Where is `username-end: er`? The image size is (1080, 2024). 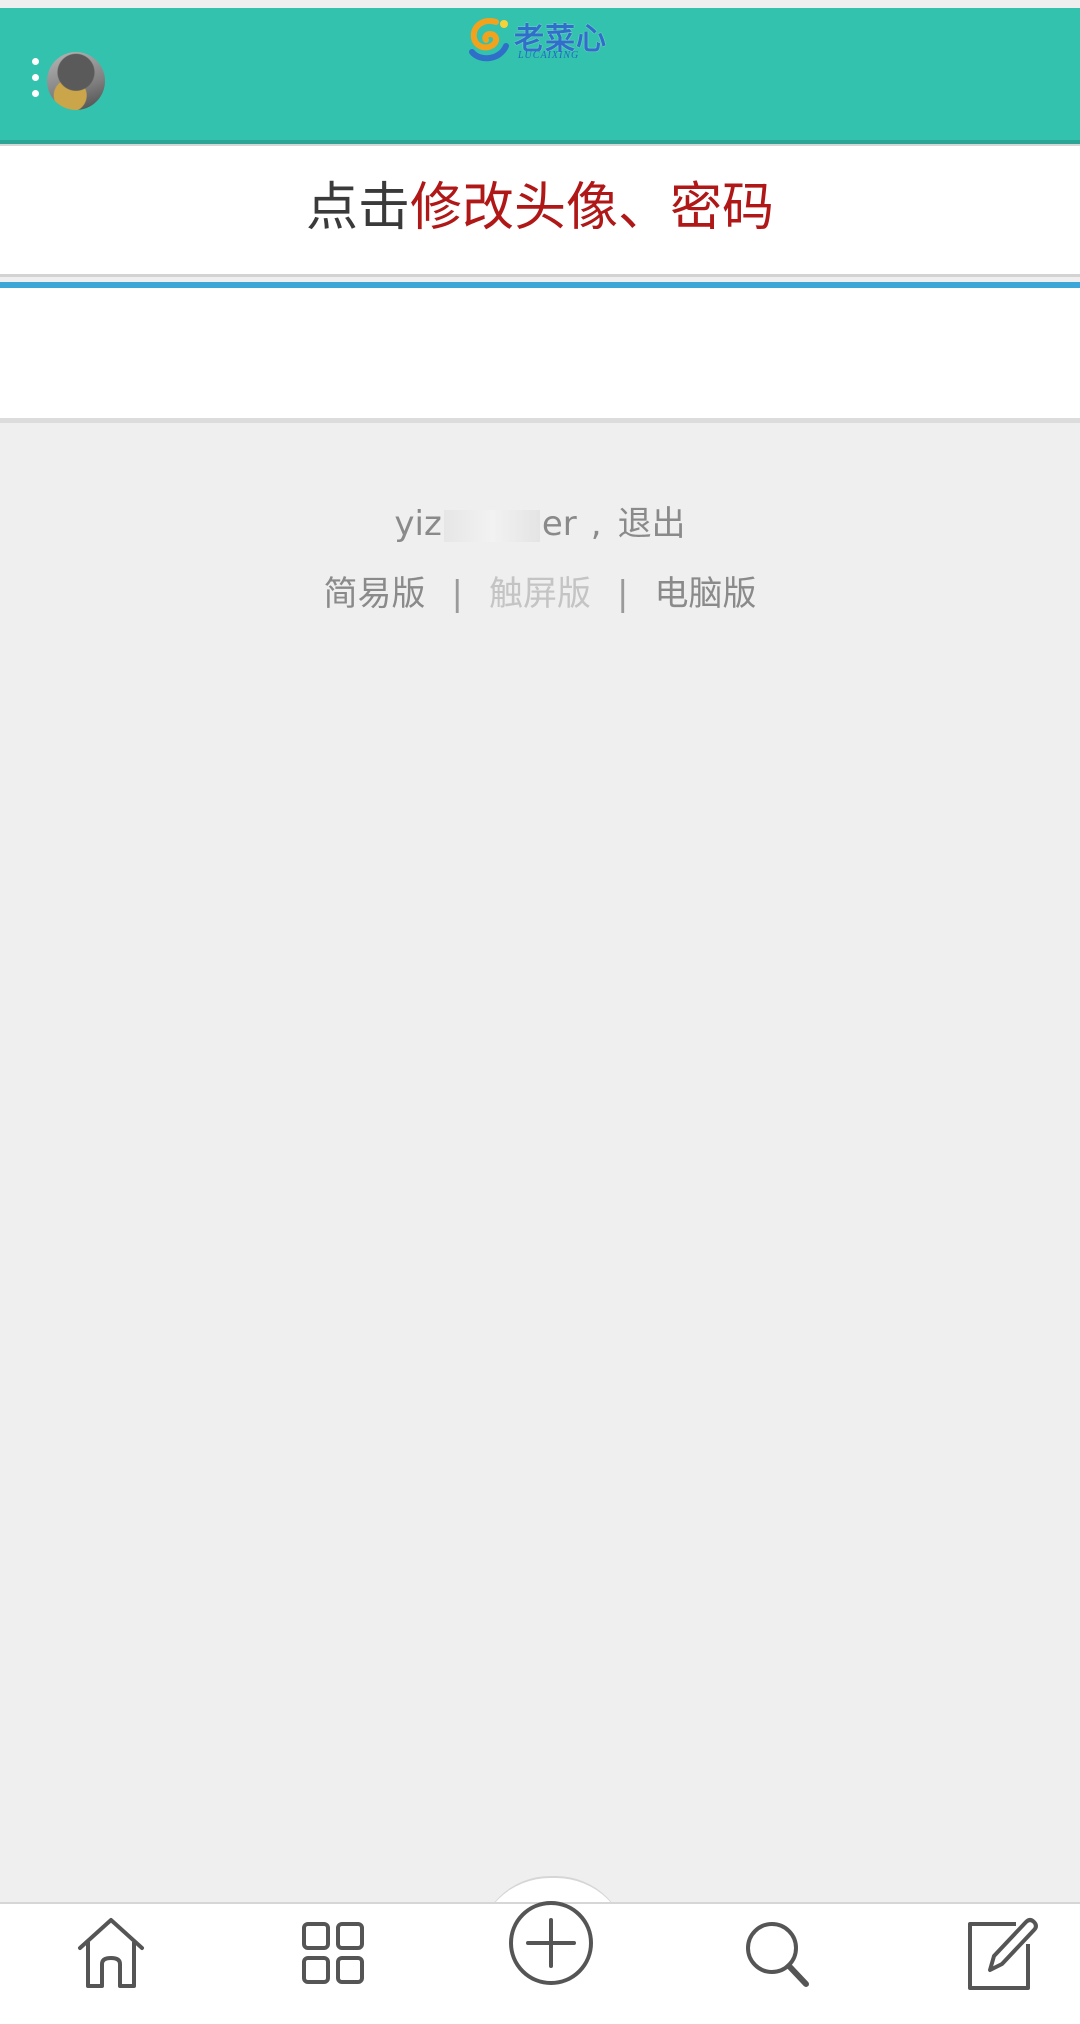
username-end: er is located at coordinates (559, 524).